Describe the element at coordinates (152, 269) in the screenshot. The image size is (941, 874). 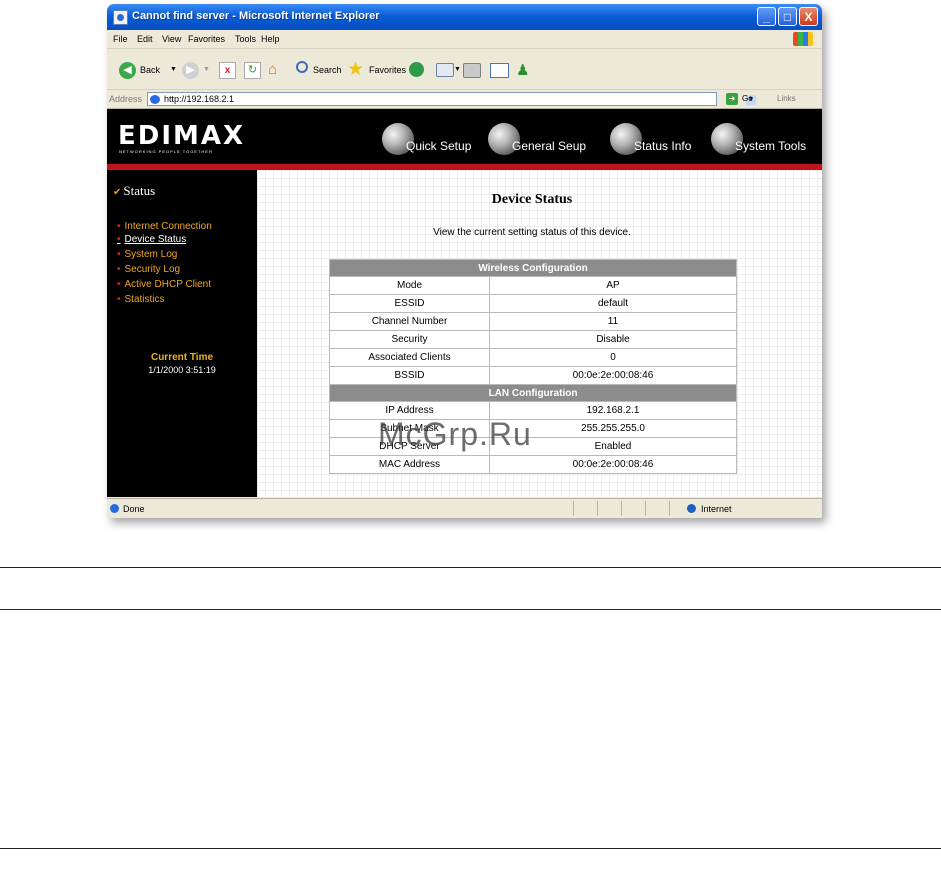
I see `sidebar-item-label: Security Log` at that location.